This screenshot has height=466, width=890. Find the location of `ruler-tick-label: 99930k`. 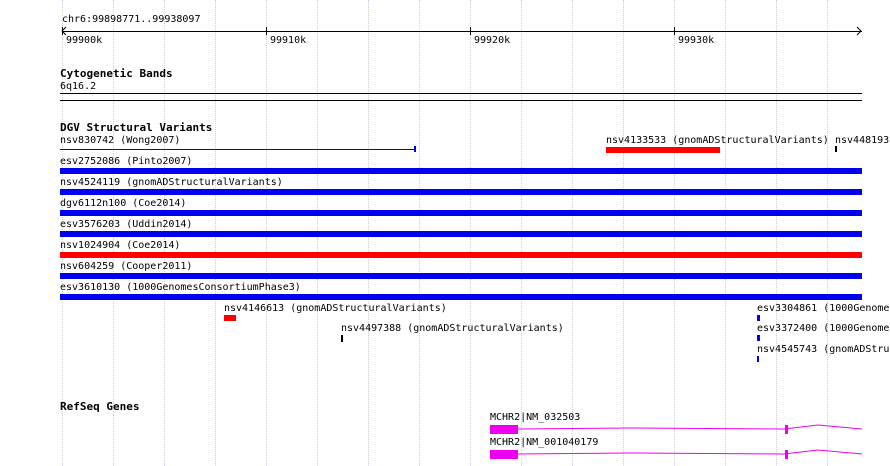

ruler-tick-label: 99930k is located at coordinates (696, 40).